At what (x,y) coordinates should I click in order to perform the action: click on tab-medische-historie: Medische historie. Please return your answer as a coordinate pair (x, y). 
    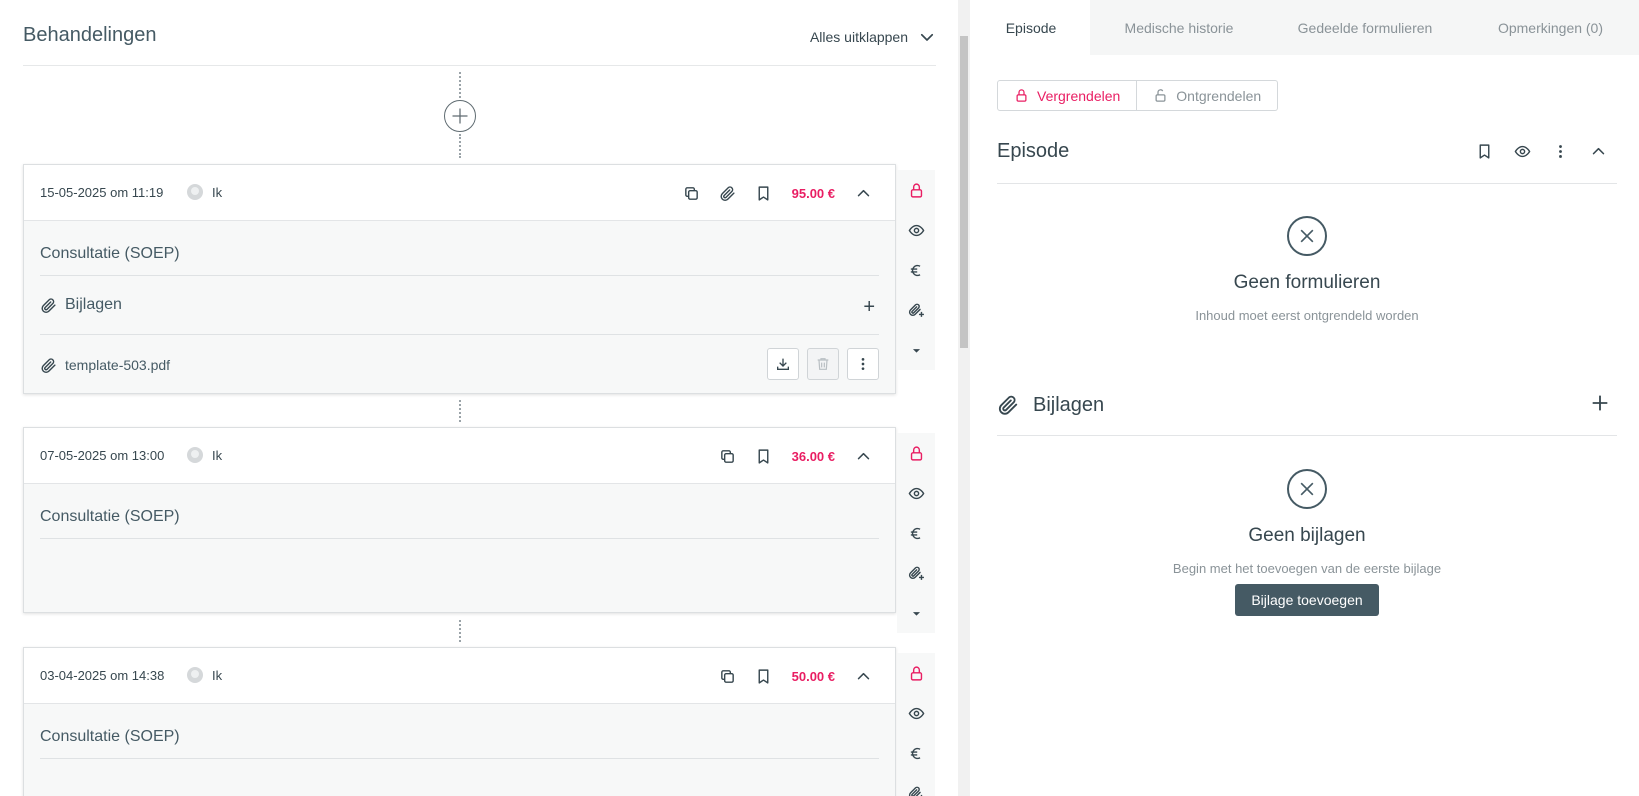
    Looking at the image, I should click on (1179, 27).